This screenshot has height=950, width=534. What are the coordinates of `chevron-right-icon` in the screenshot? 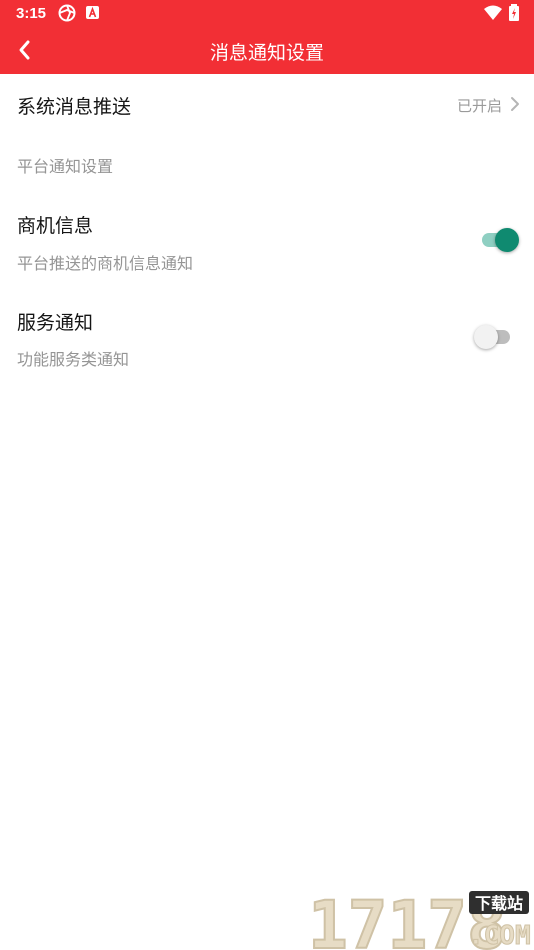 It's located at (515, 104).